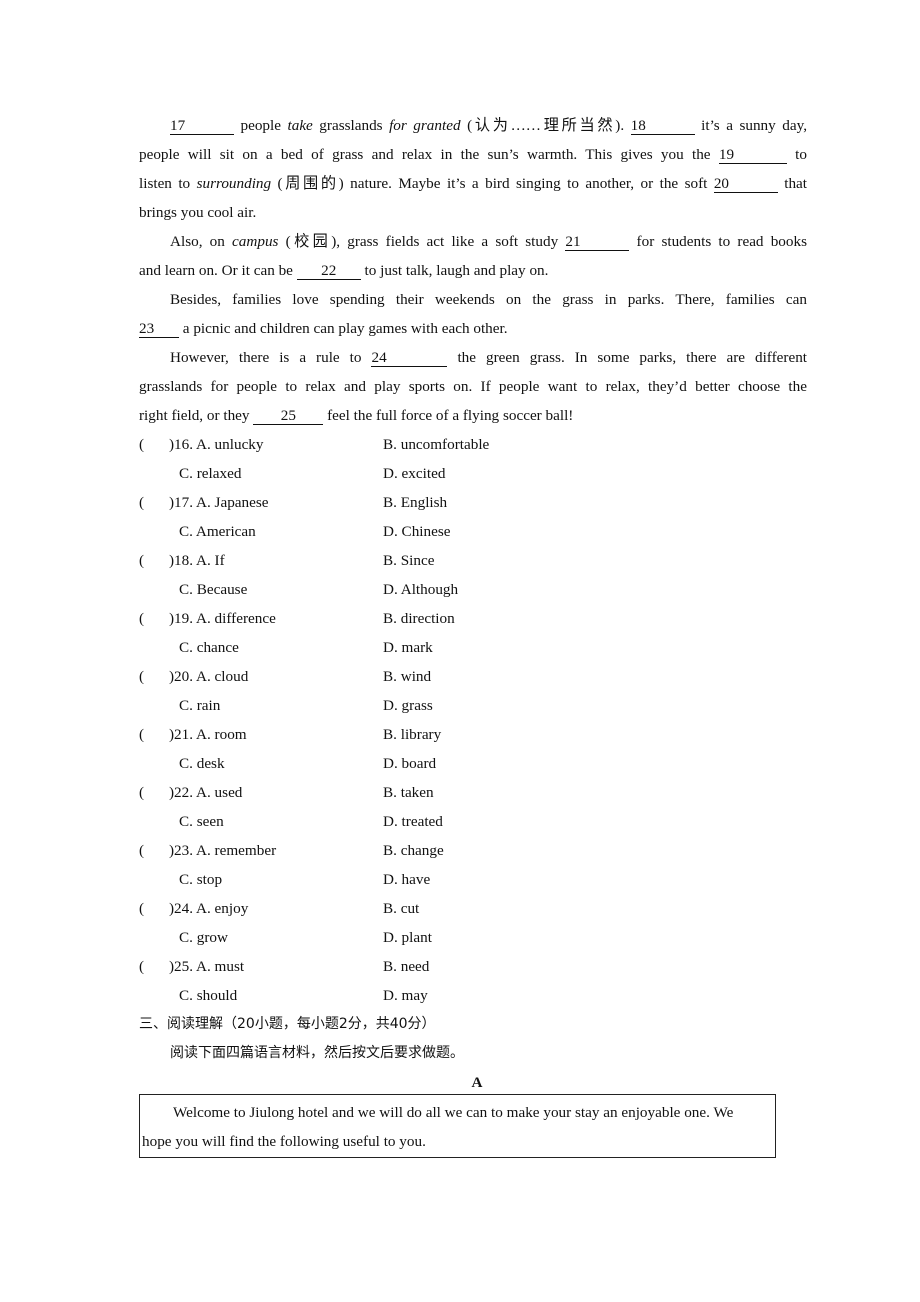  I want to click on option-b: B. change, so click(413, 850).